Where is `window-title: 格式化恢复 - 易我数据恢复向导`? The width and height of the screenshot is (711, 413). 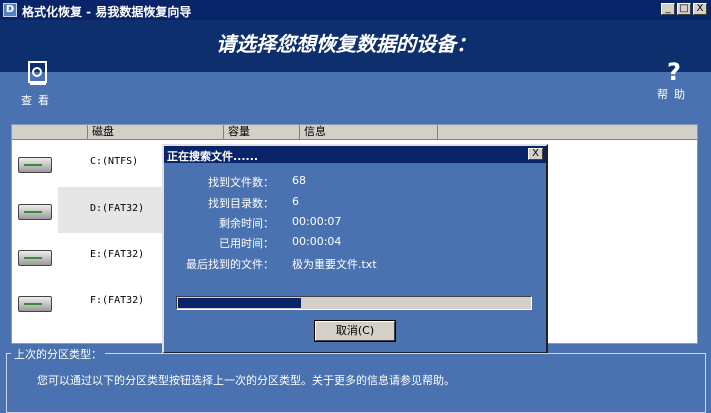 window-title: 格式化恢复 - 易我数据恢复向导 is located at coordinates (107, 12).